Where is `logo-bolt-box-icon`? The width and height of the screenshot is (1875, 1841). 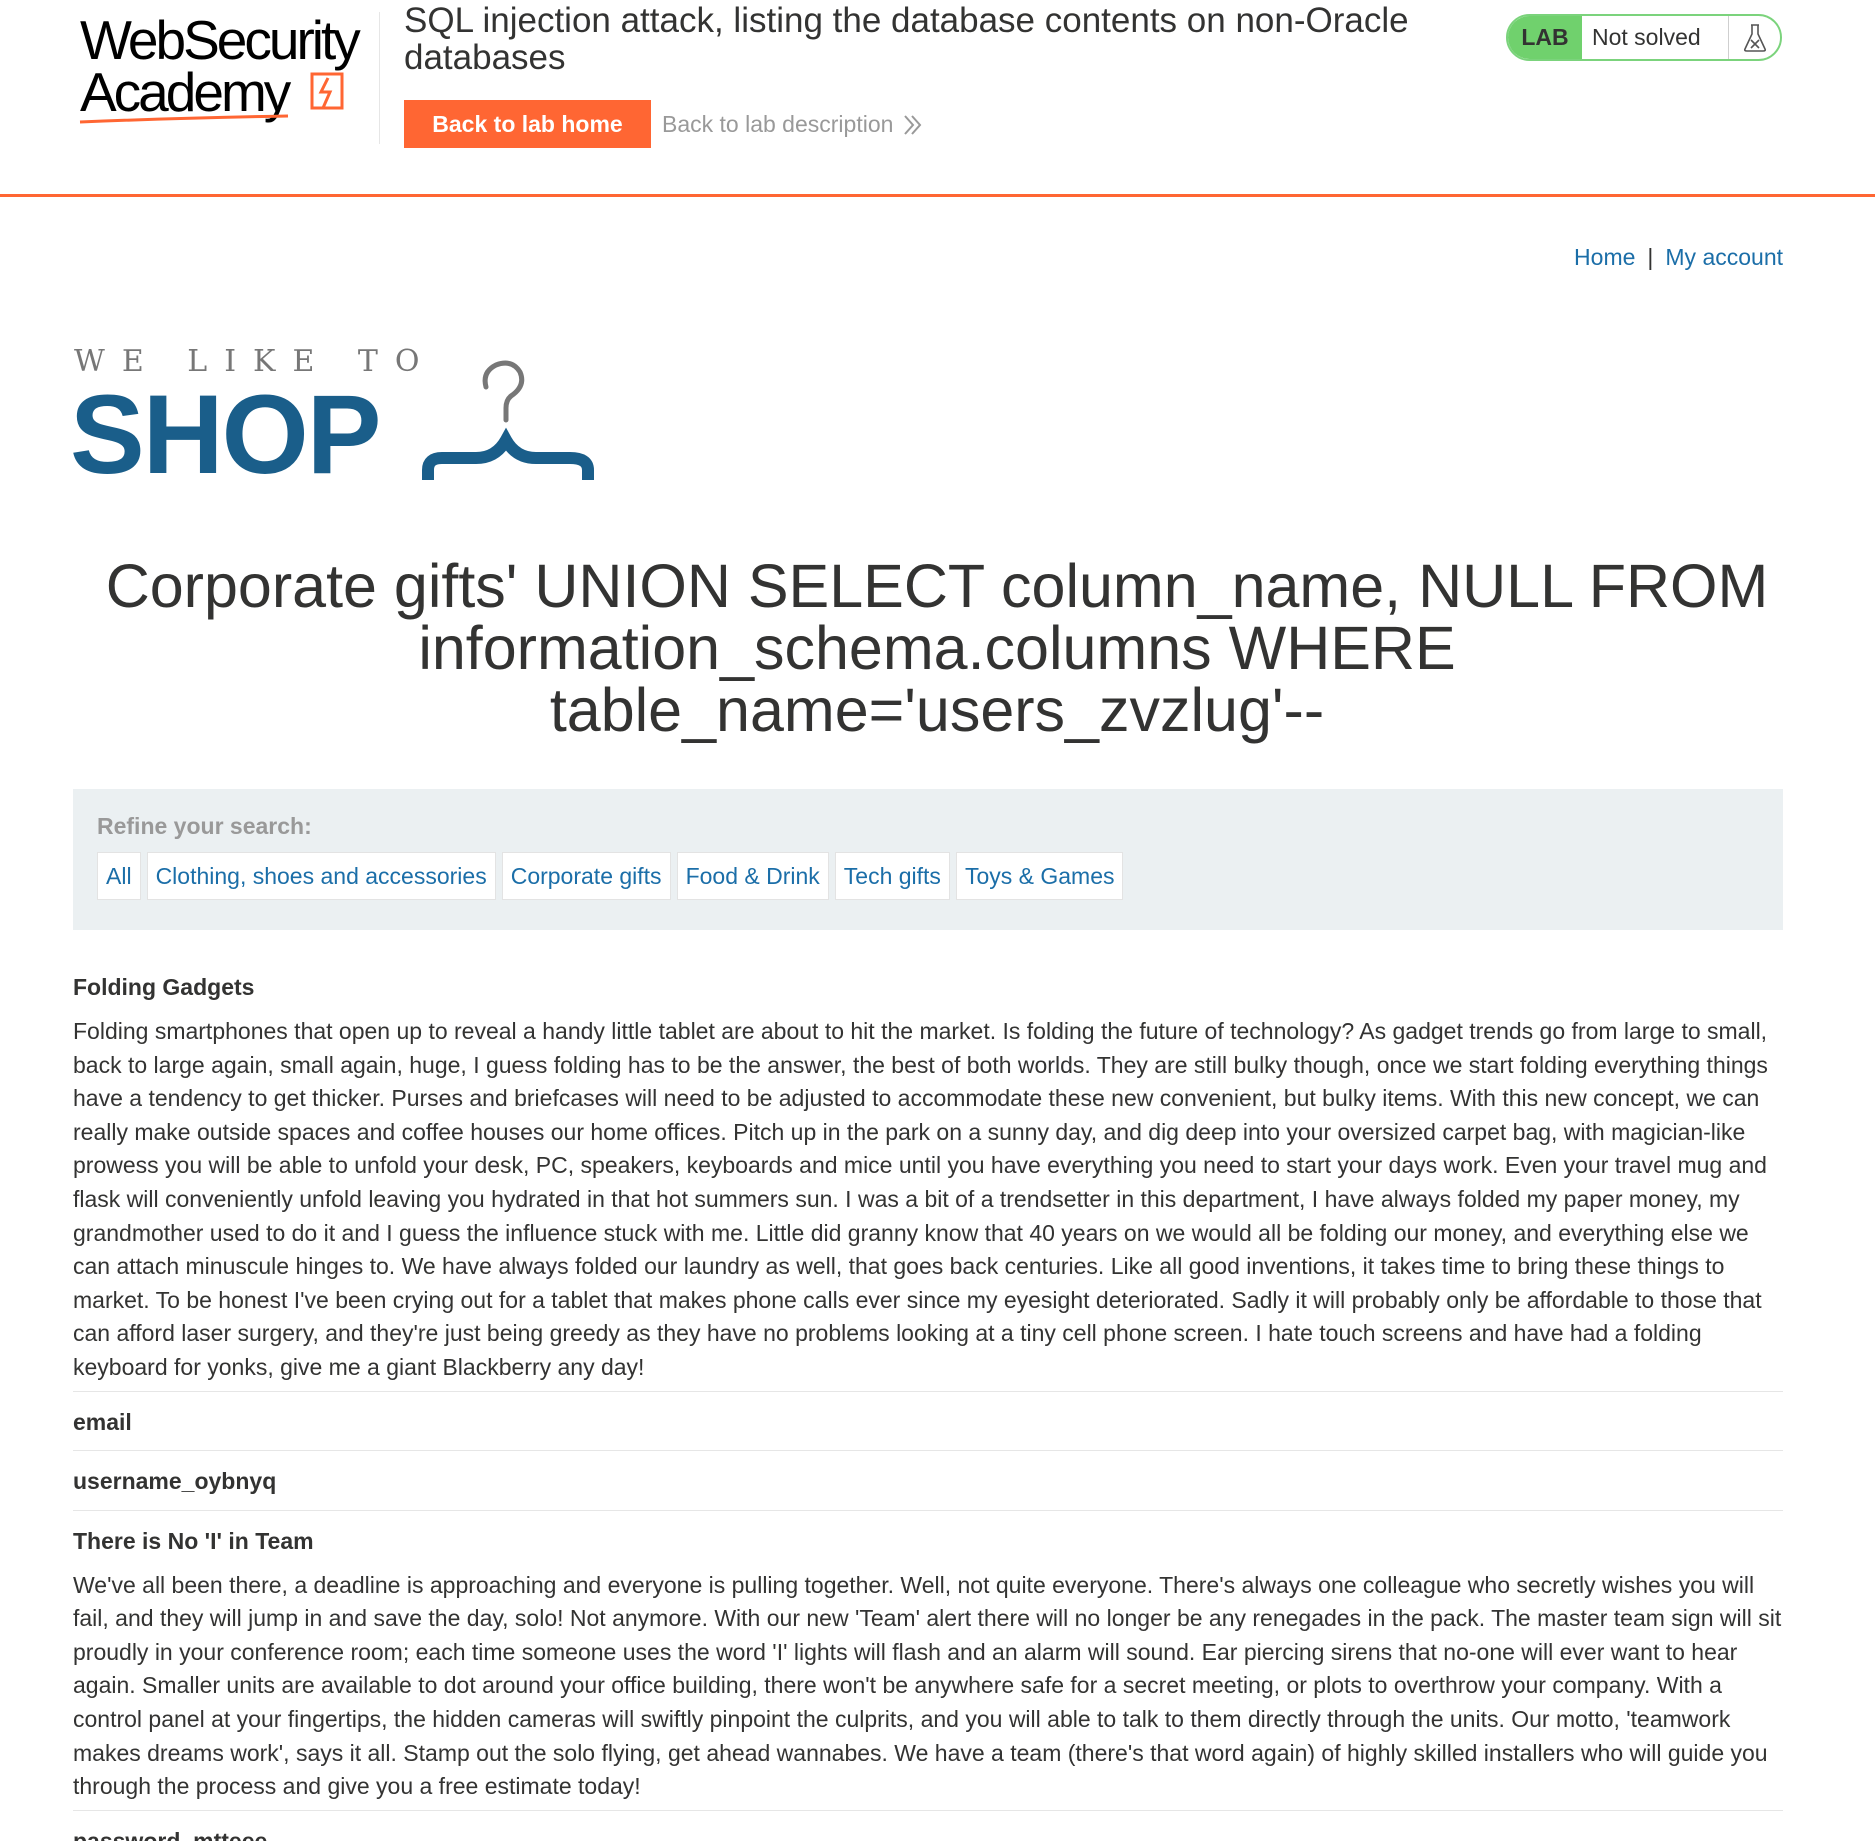 logo-bolt-box-icon is located at coordinates (327, 91).